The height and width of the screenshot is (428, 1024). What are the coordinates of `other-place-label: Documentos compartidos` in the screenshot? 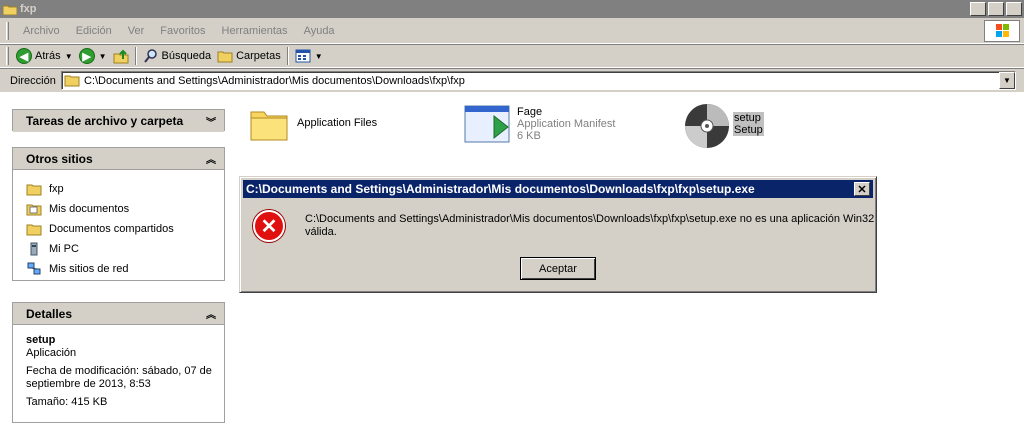 It's located at (111, 229).